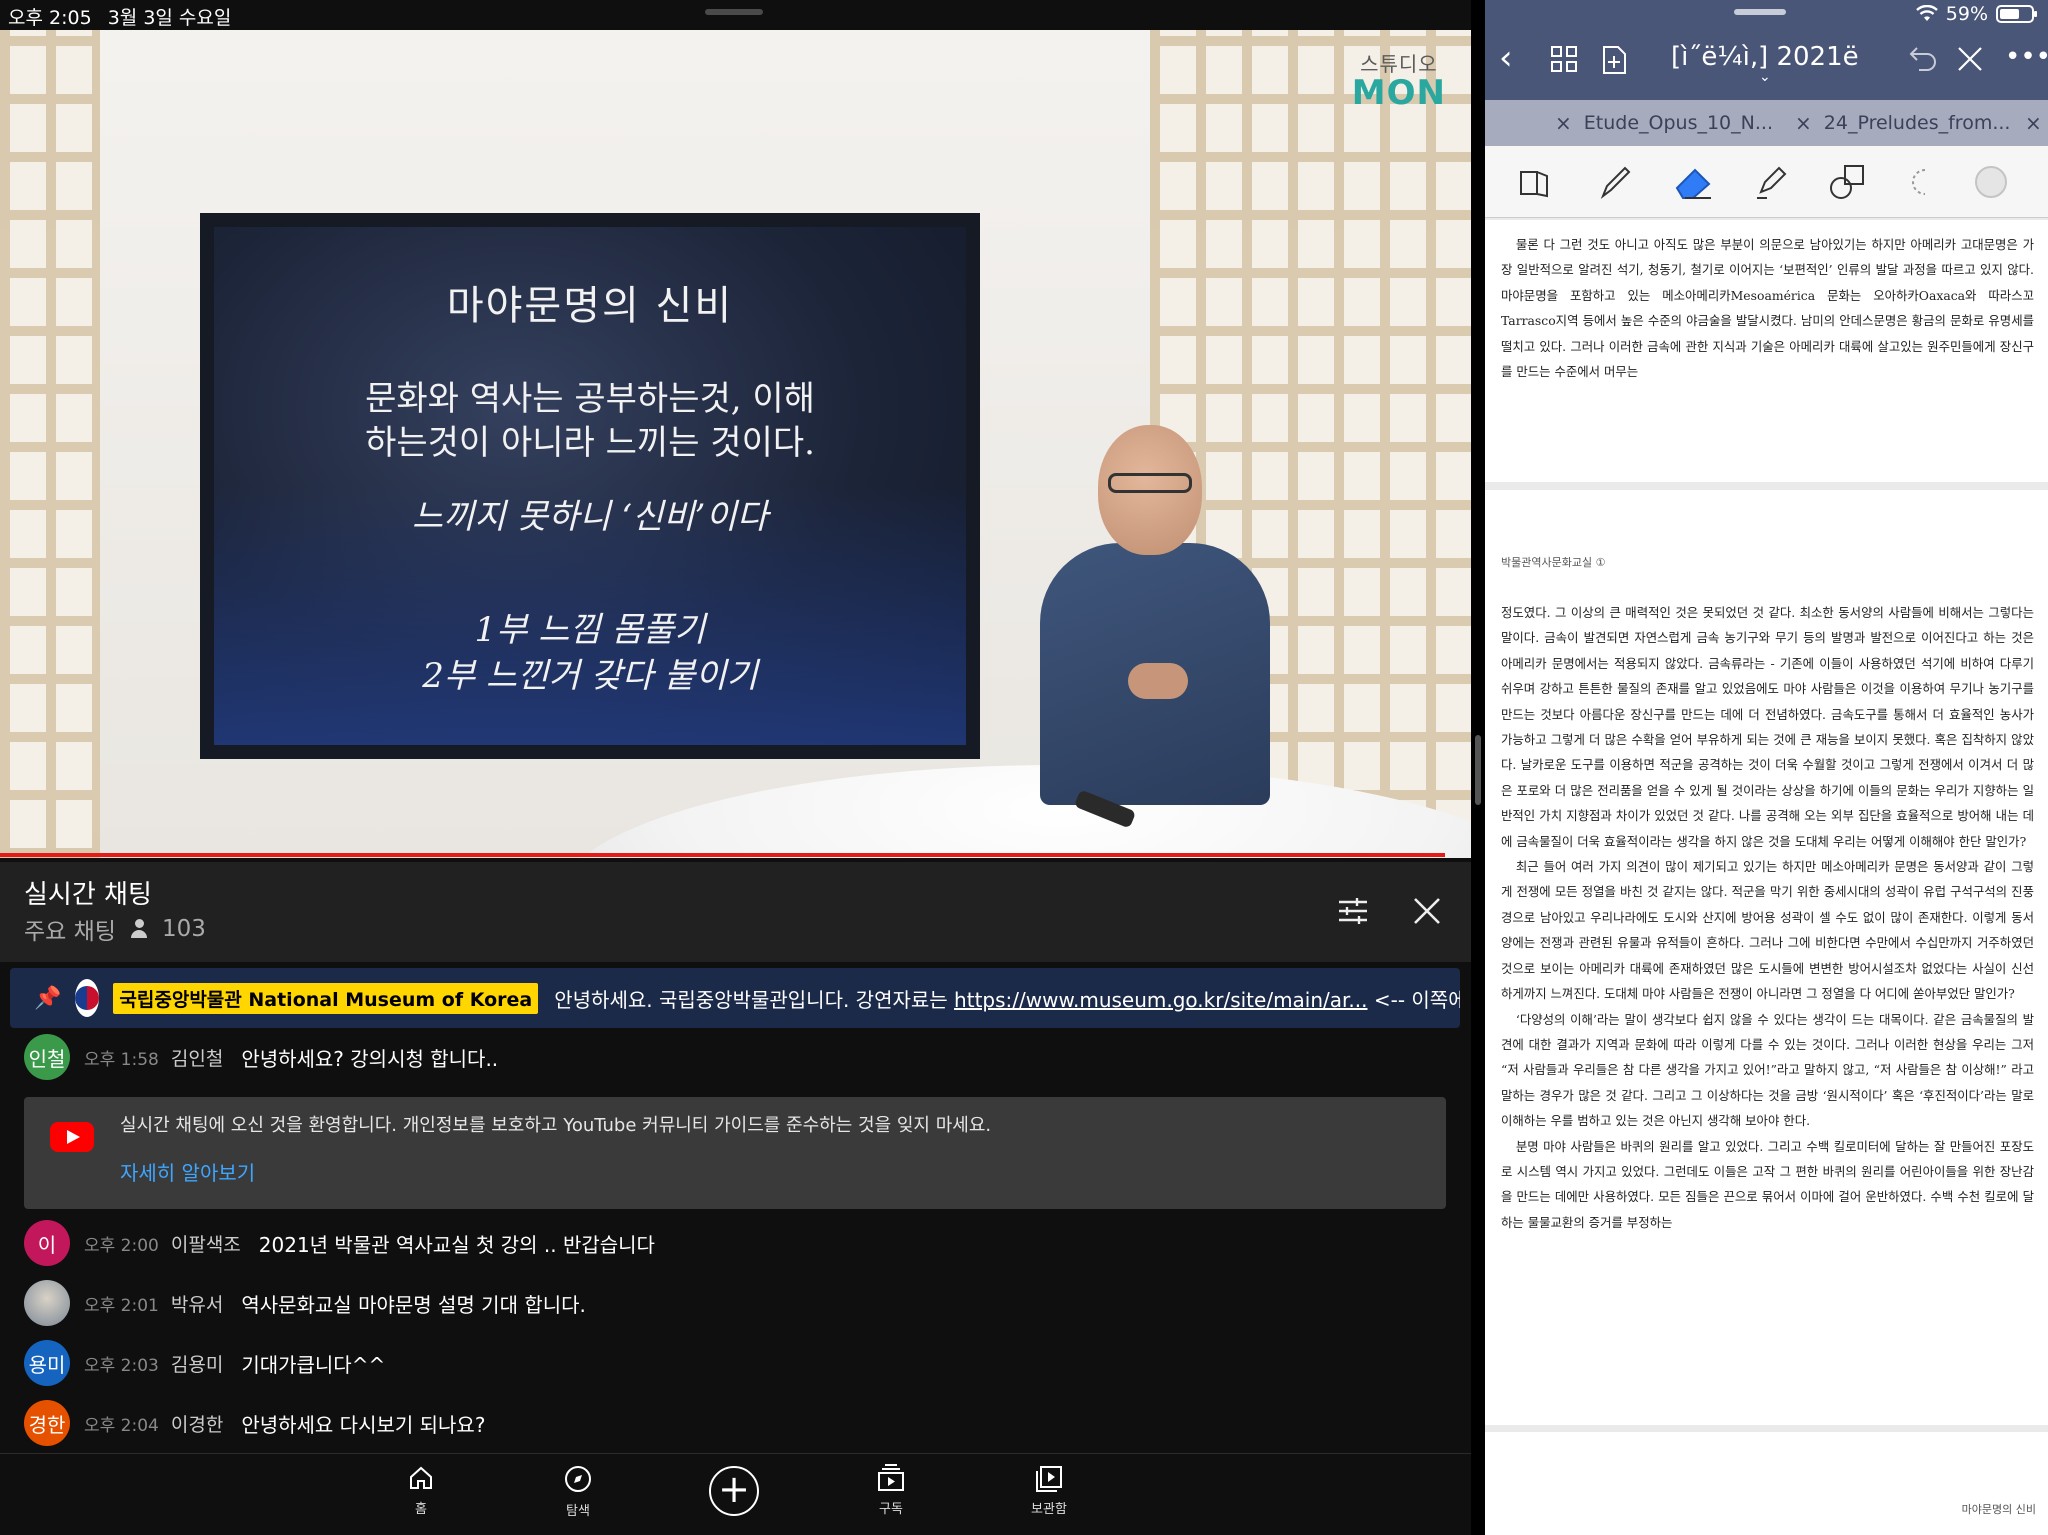  Describe the element at coordinates (197, 1058) in the screenshot. I see `message-author: 김인철` at that location.